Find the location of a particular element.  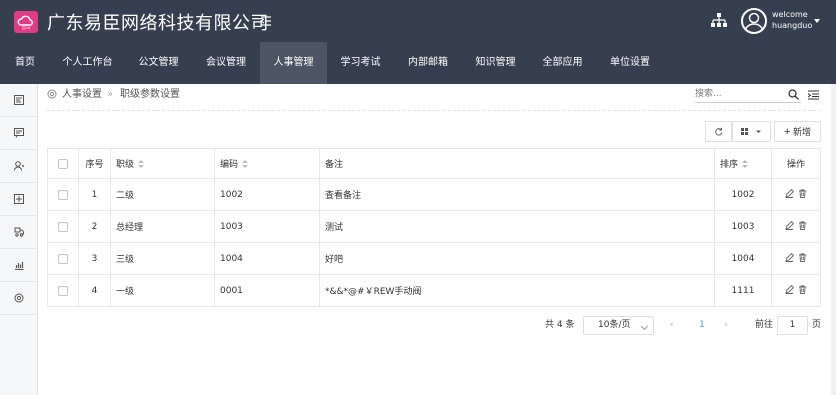

user-icon is located at coordinates (19, 166).